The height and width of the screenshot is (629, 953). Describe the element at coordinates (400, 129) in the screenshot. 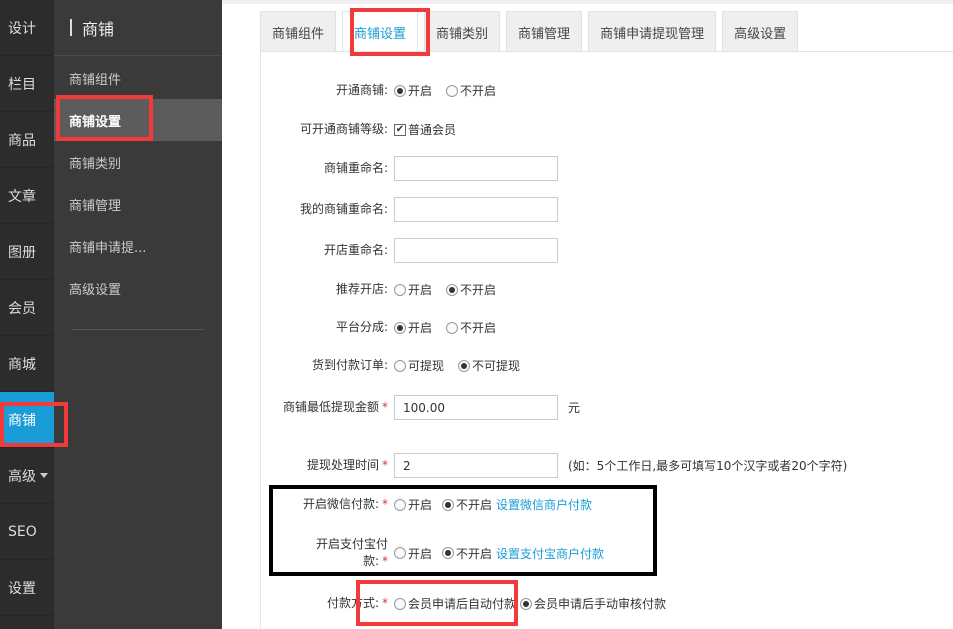

I see `checkbox-checked-icon: ✔` at that location.